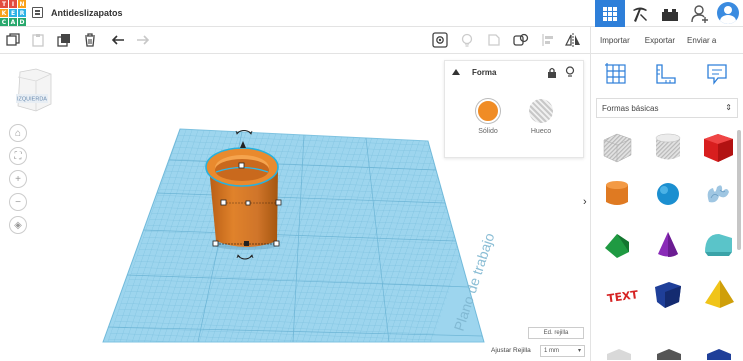 Image resolution: width=743 pixels, height=361 pixels. What do you see at coordinates (514, 109) in the screenshot?
I see `shape-inspector: Forma Sólido Hueco` at bounding box center [514, 109].